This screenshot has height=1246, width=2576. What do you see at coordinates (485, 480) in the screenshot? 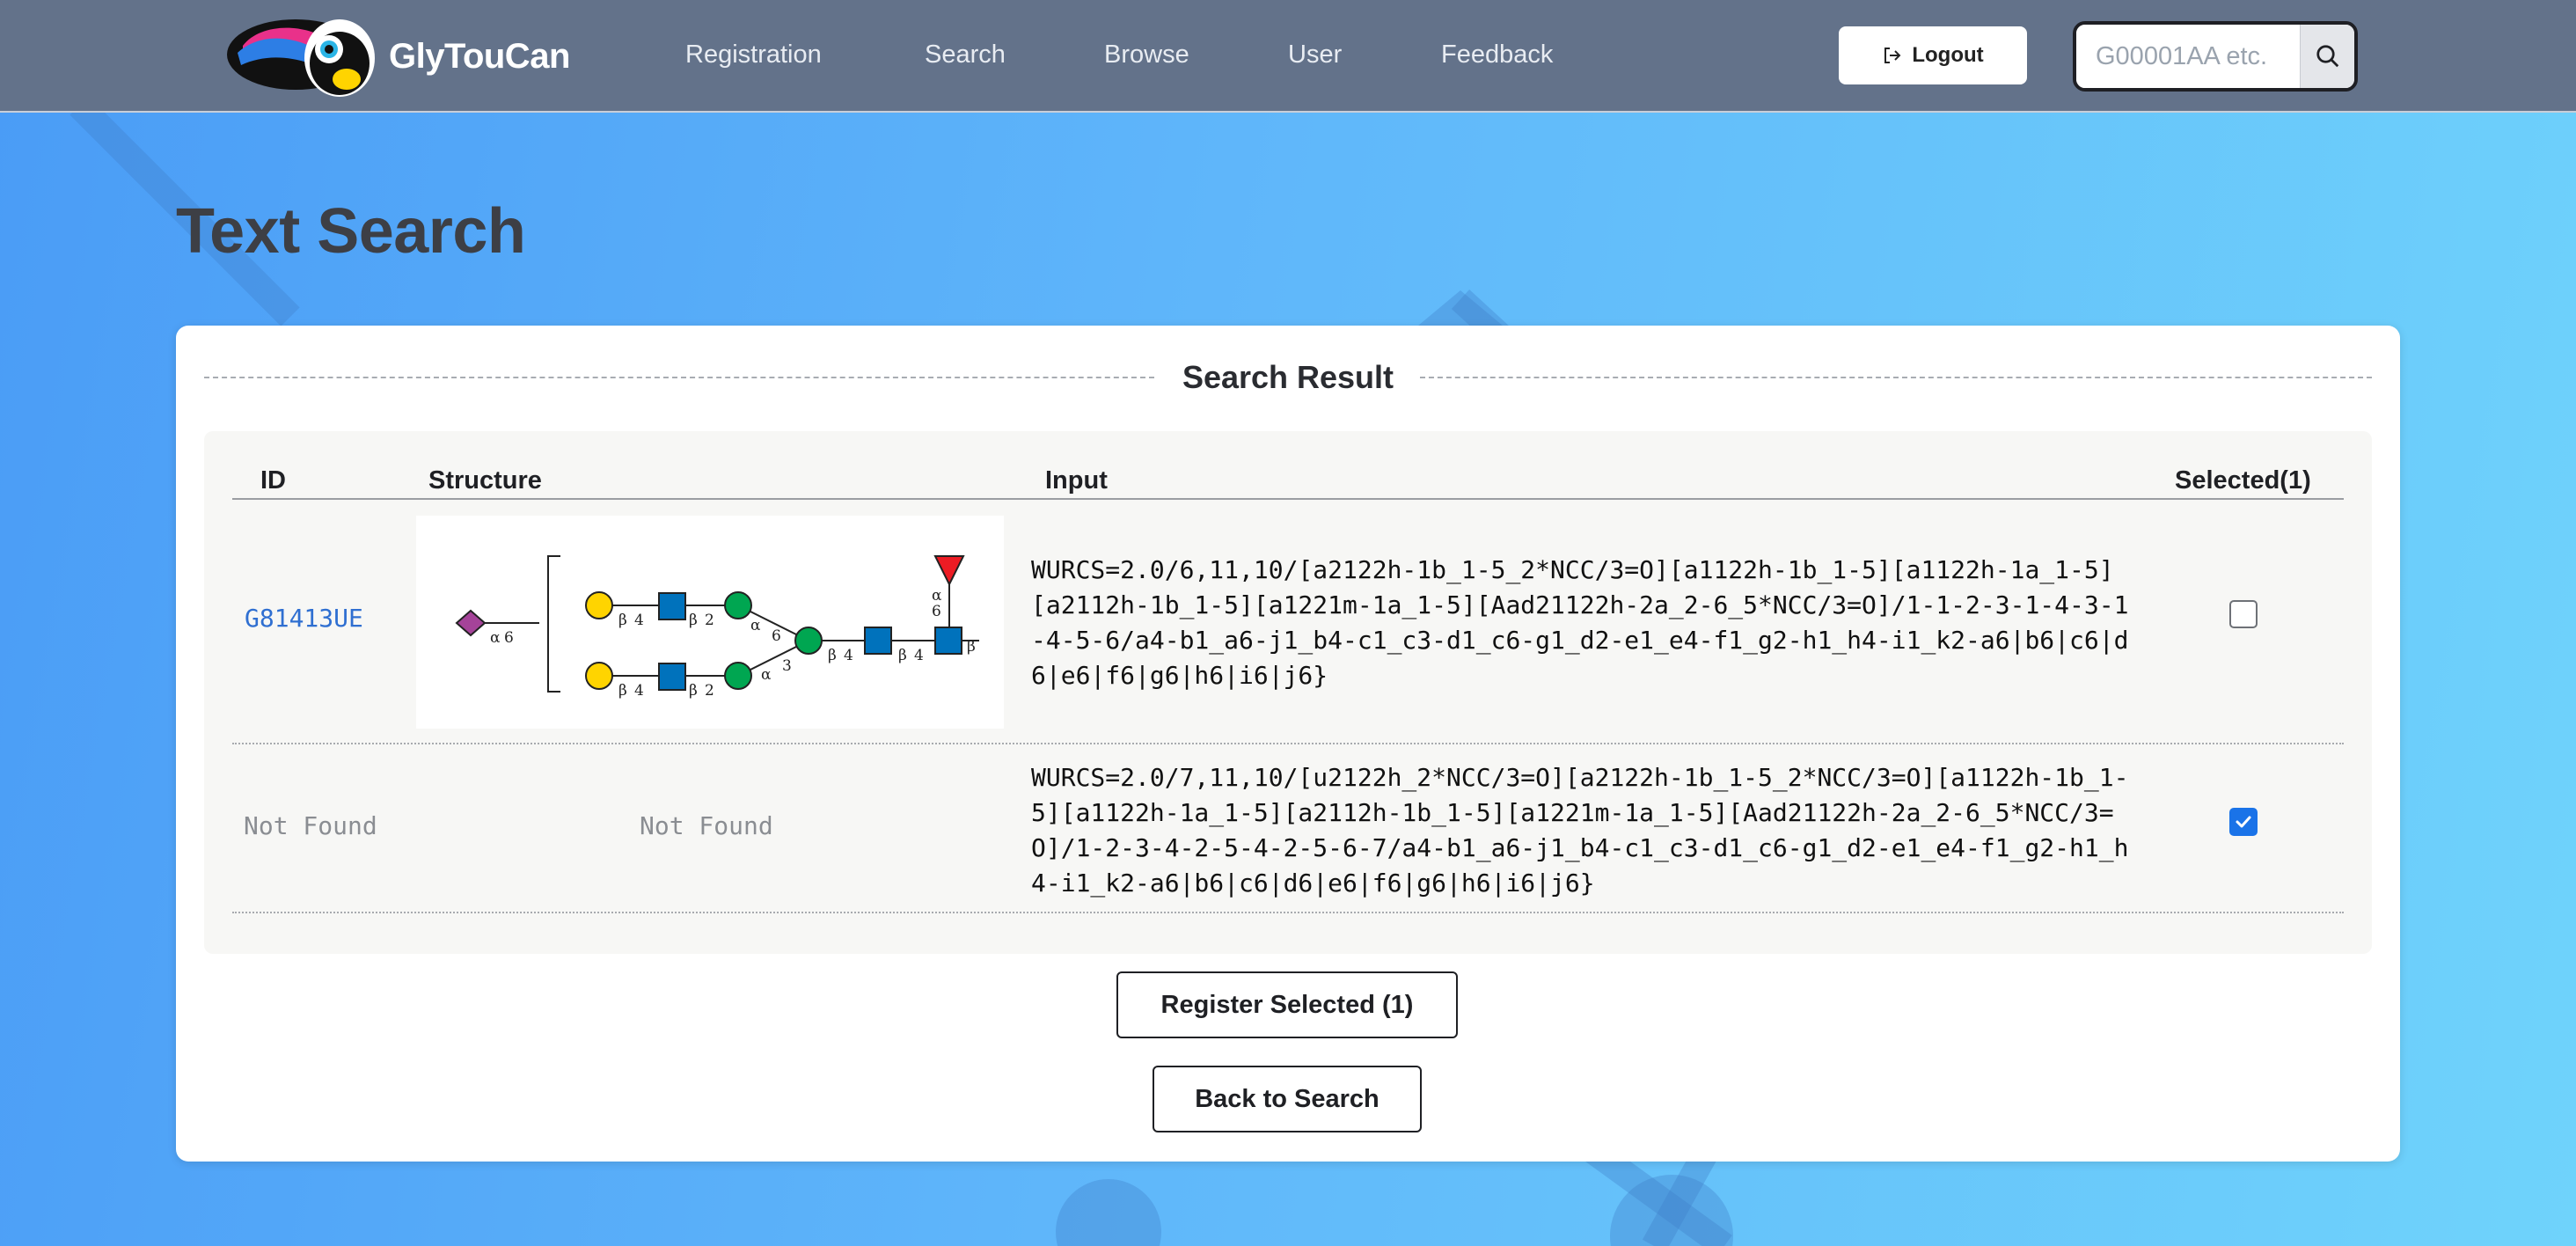
I see `column-header-structure: Structure` at bounding box center [485, 480].